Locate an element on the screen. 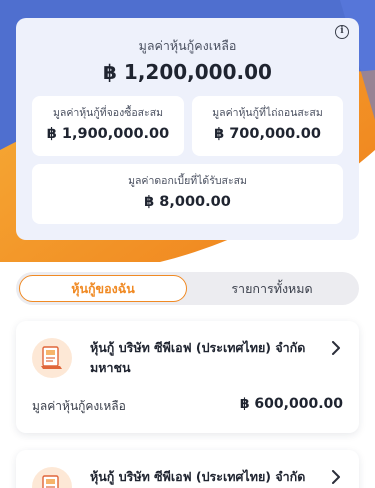  bond-remaining-value: ฿ 600,000.00 is located at coordinates (291, 404).